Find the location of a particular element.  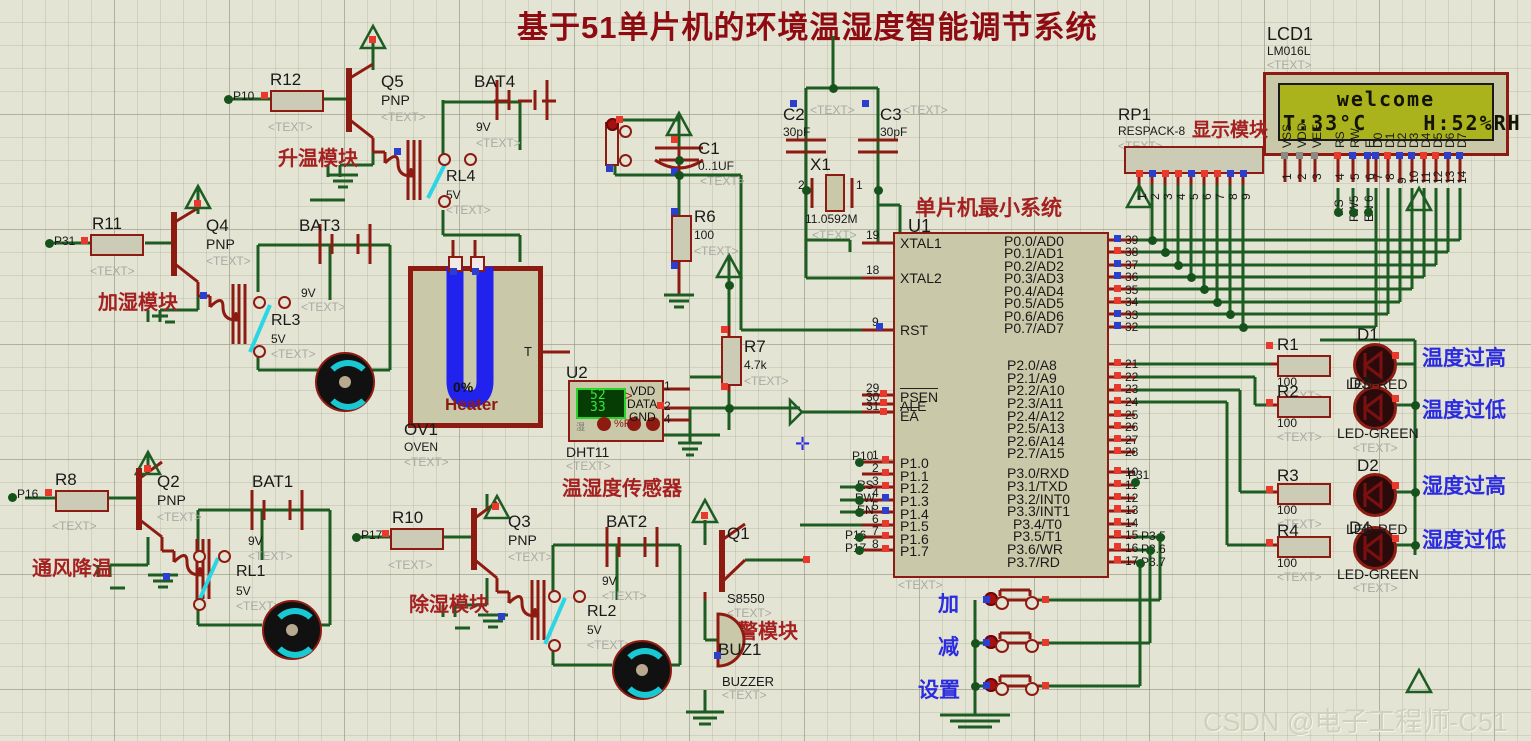

r10-ref: R10 is located at coordinates (408, 517).